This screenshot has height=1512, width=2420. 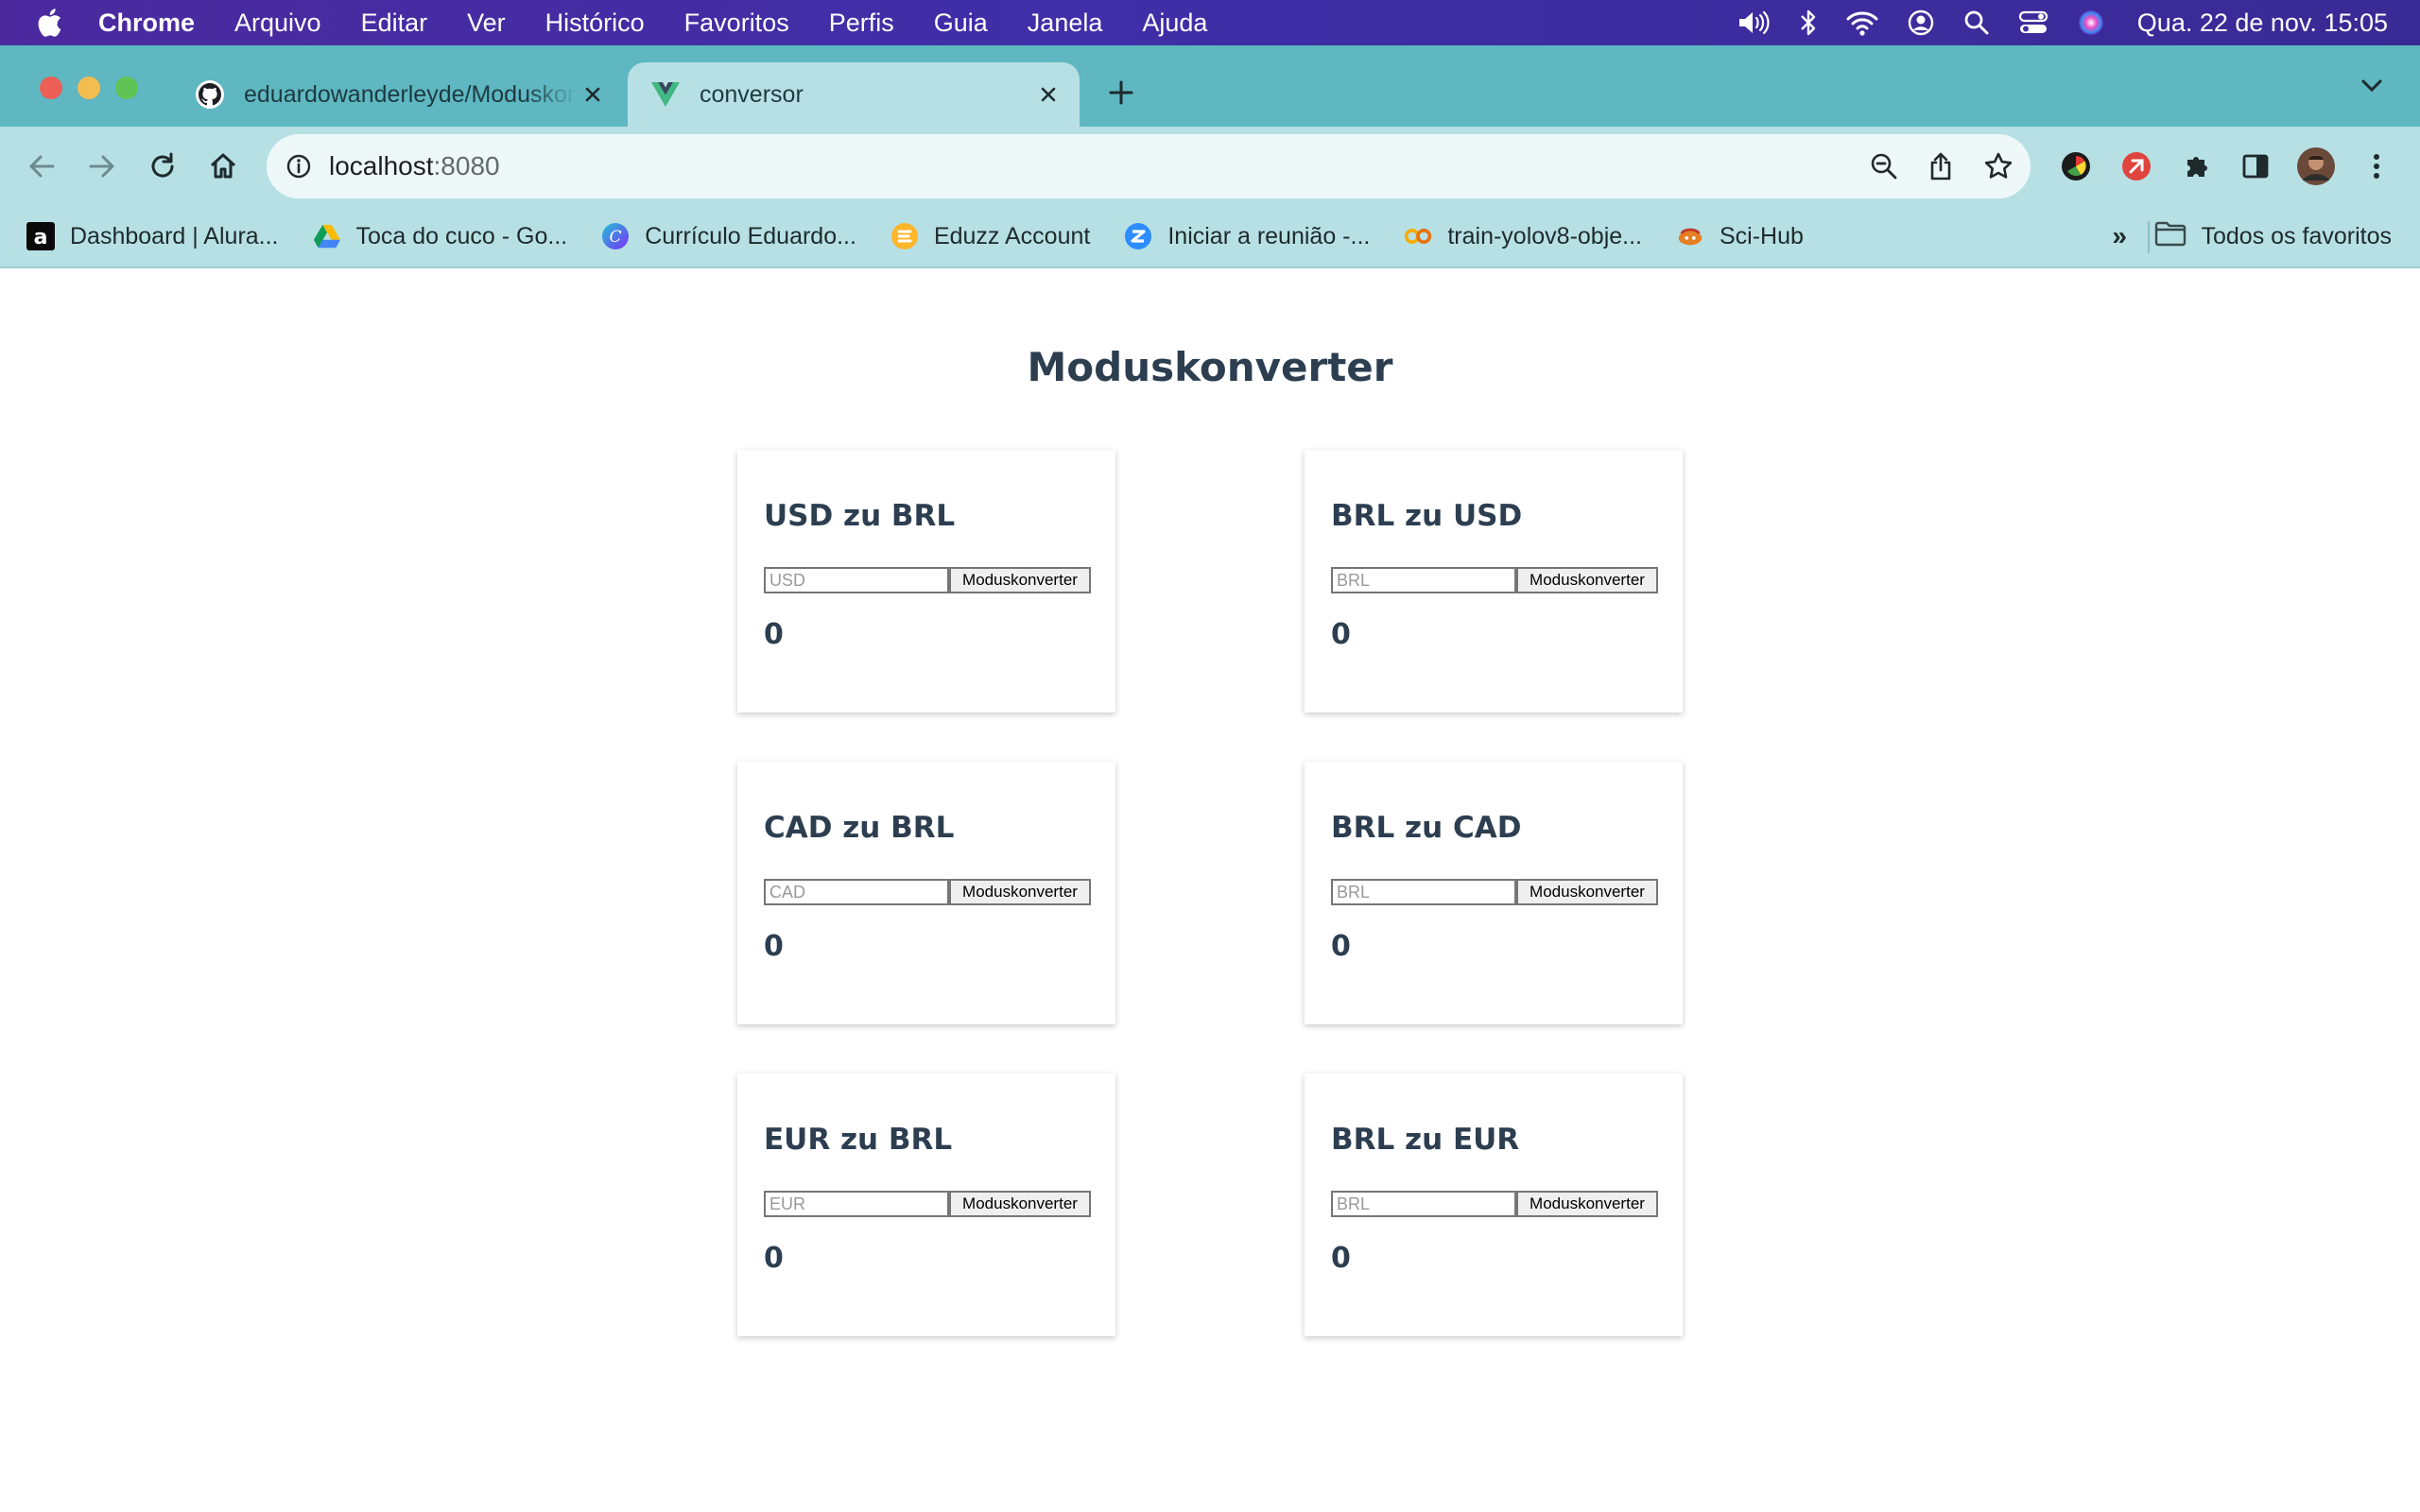 What do you see at coordinates (2119, 236) in the screenshot?
I see `more-bookmarks-button: »` at bounding box center [2119, 236].